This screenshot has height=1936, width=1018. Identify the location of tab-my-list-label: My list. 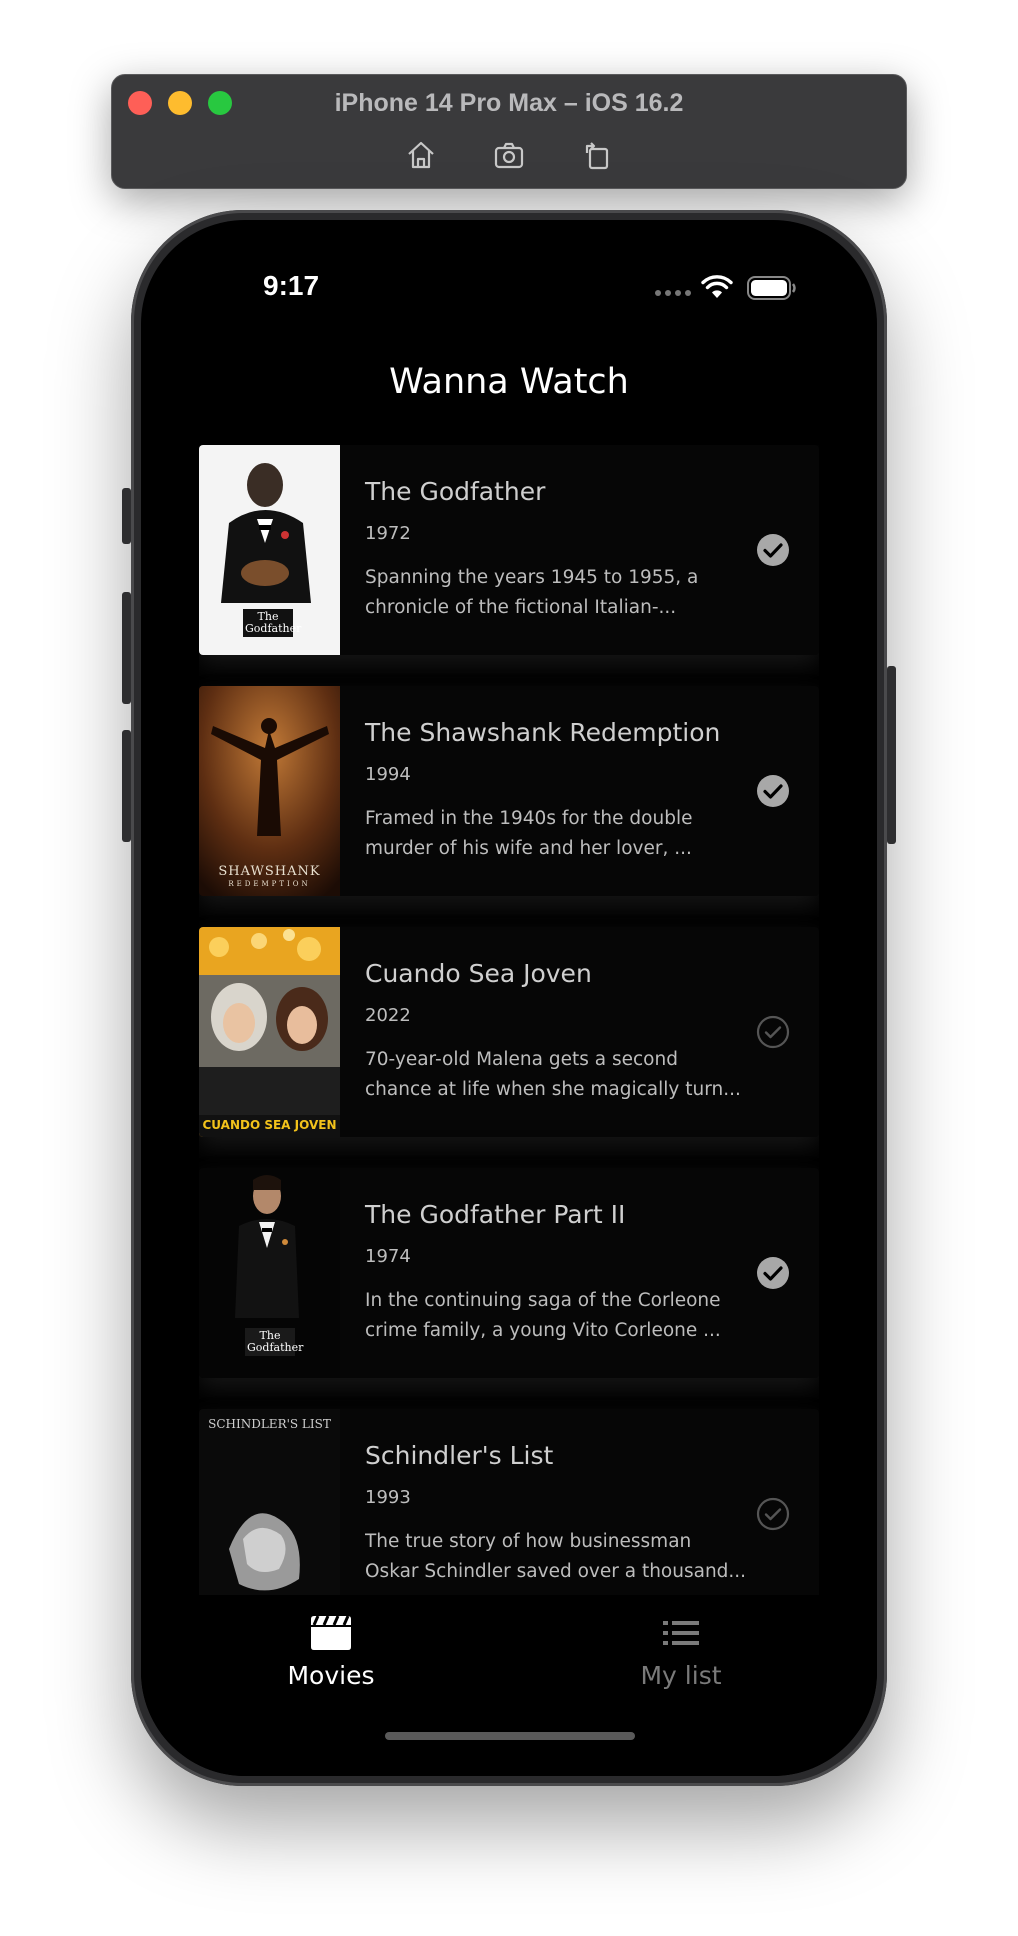
(681, 1675).